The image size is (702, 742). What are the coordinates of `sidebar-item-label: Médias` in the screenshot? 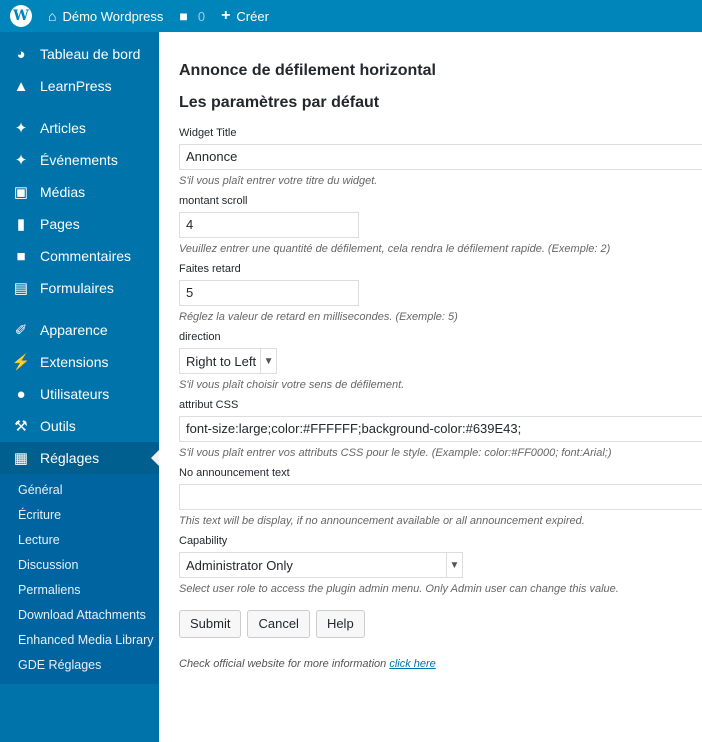 It's located at (63, 192).